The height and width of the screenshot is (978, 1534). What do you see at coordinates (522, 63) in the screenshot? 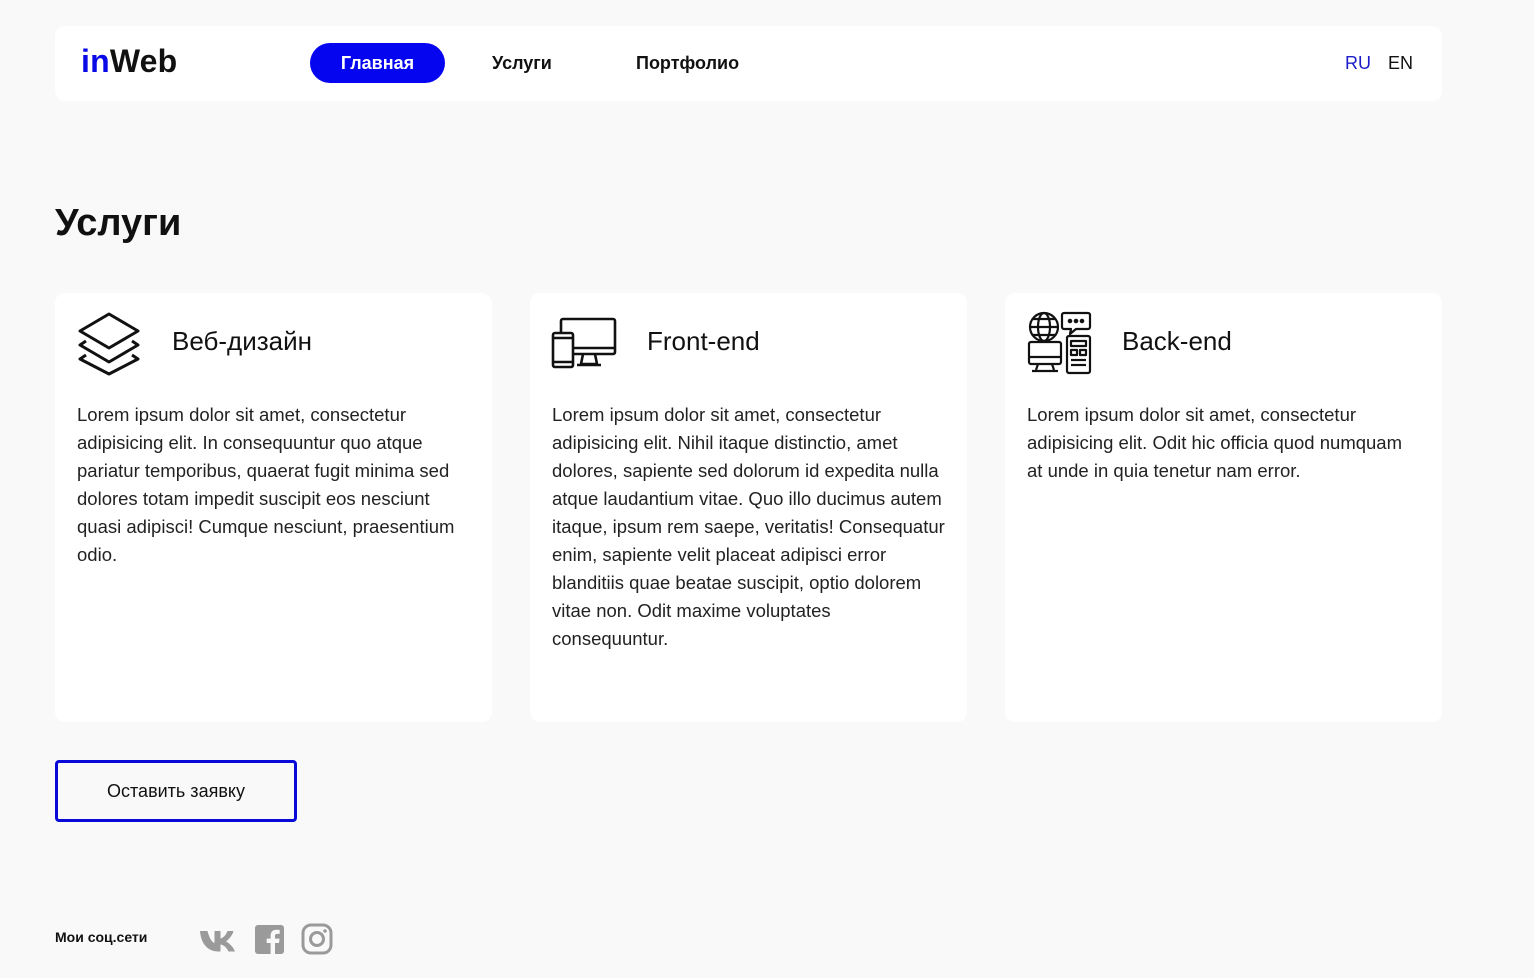
I see `nav-services: Услуги` at bounding box center [522, 63].